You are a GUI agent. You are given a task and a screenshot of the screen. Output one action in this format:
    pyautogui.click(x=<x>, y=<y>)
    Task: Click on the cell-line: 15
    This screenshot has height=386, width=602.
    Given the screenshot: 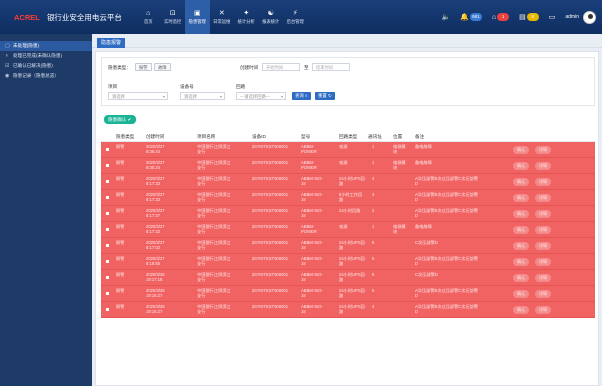 What is the action you would take?
    pyautogui.click(x=303, y=279)
    